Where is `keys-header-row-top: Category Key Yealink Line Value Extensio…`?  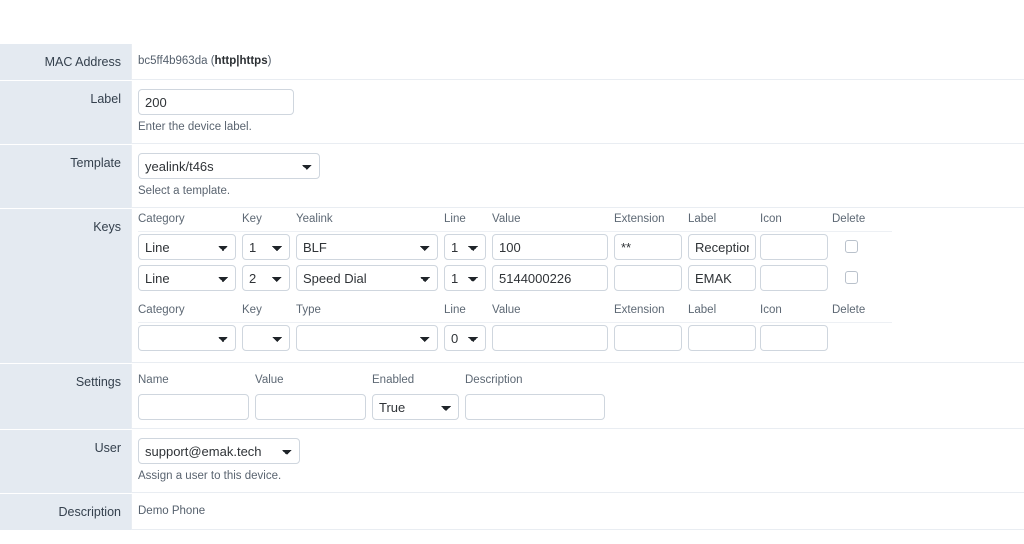 keys-header-row-top: Category Key Yealink Line Value Extensio… is located at coordinates (515, 221).